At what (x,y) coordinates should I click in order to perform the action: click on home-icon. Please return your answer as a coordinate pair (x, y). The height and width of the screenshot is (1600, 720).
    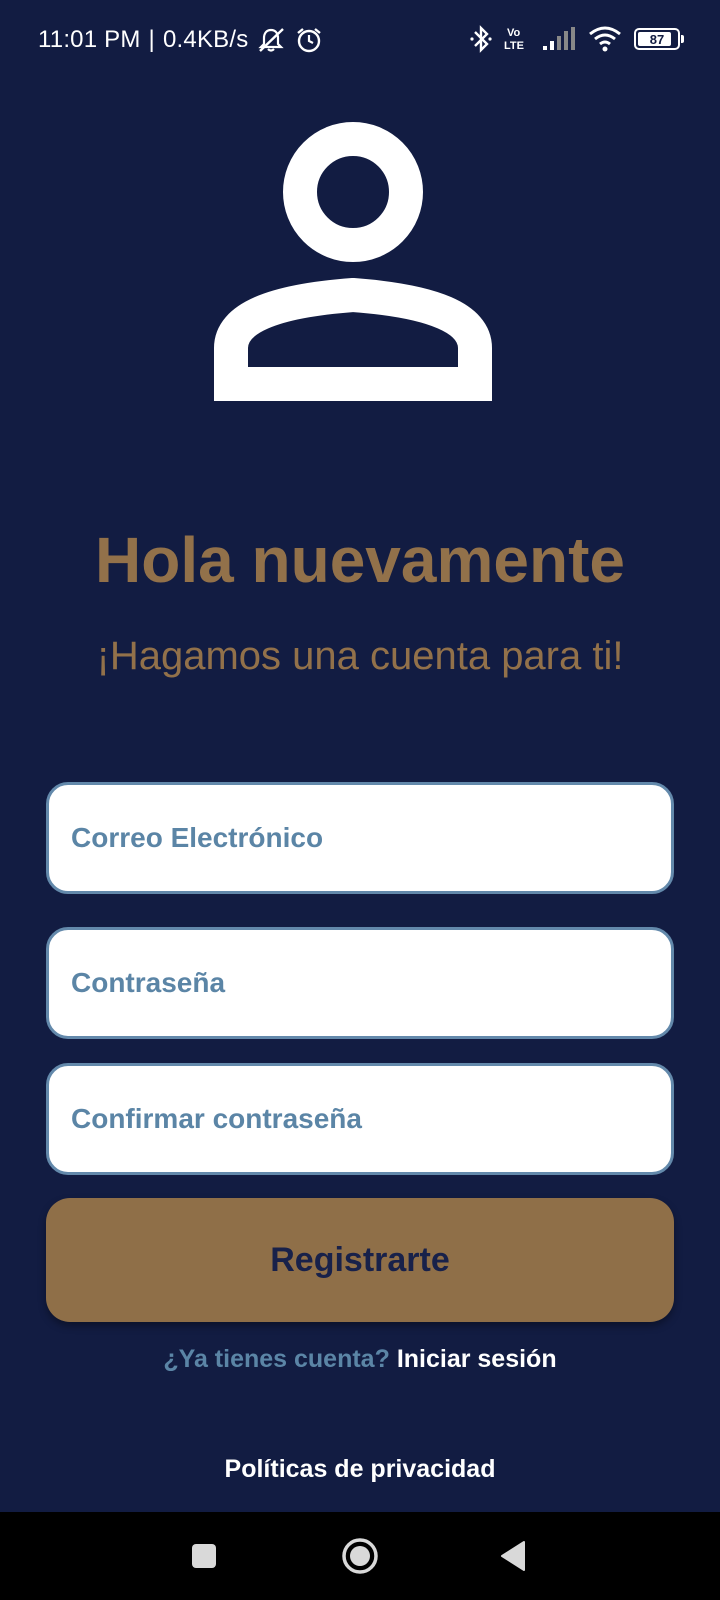
    Looking at the image, I should click on (360, 1556).